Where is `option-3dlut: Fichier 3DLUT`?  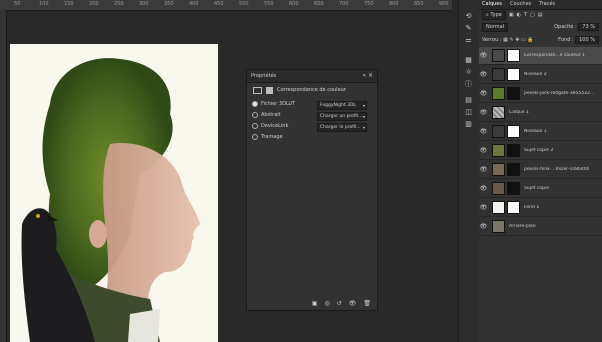
option-3dlut: Fichier 3DLUT is located at coordinates (273, 104).